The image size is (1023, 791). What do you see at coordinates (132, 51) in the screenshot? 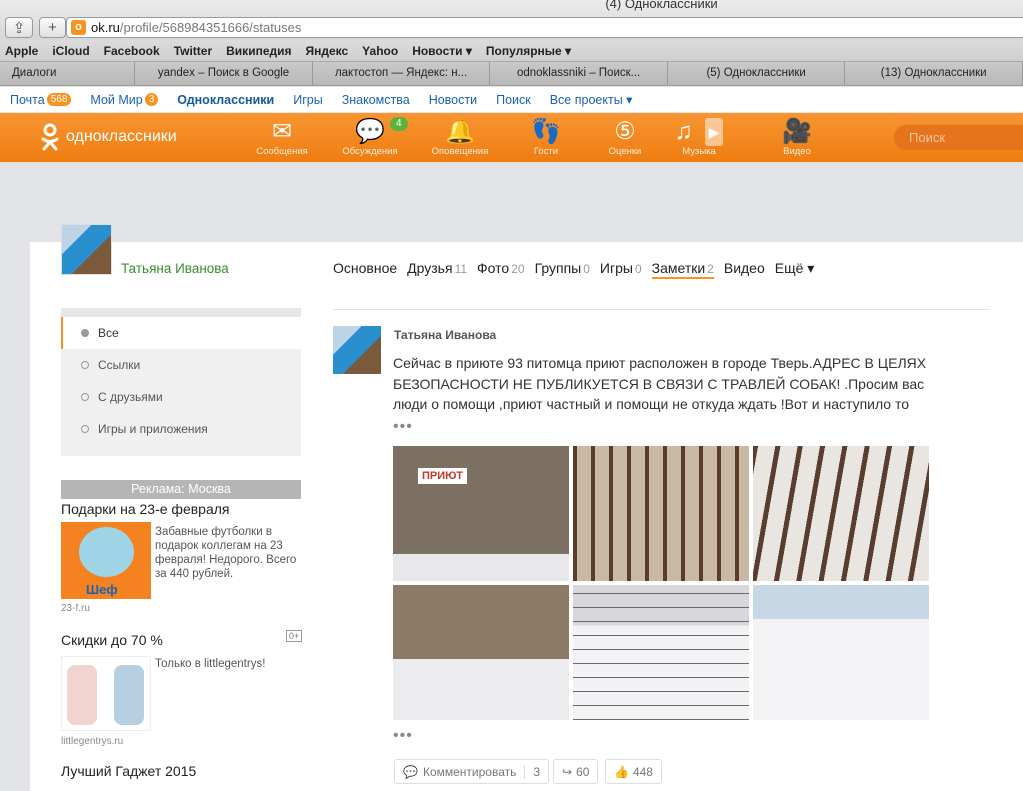
I see `bookmark-item: Facebook` at bounding box center [132, 51].